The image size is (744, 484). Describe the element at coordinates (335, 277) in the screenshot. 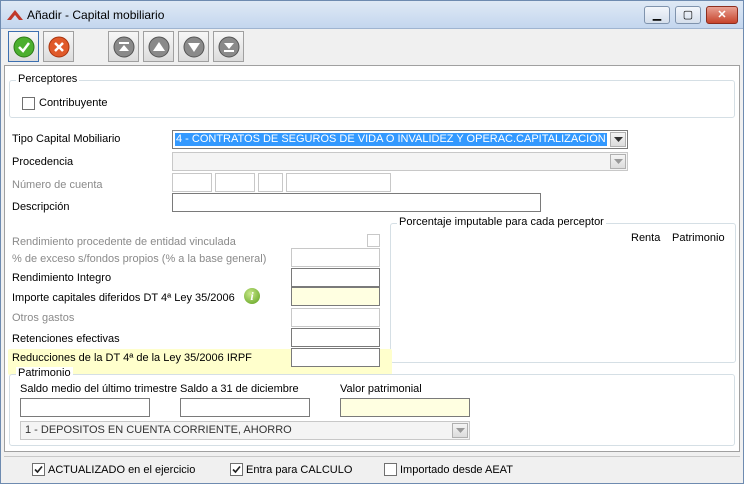

I see `rend-integro-field` at that location.